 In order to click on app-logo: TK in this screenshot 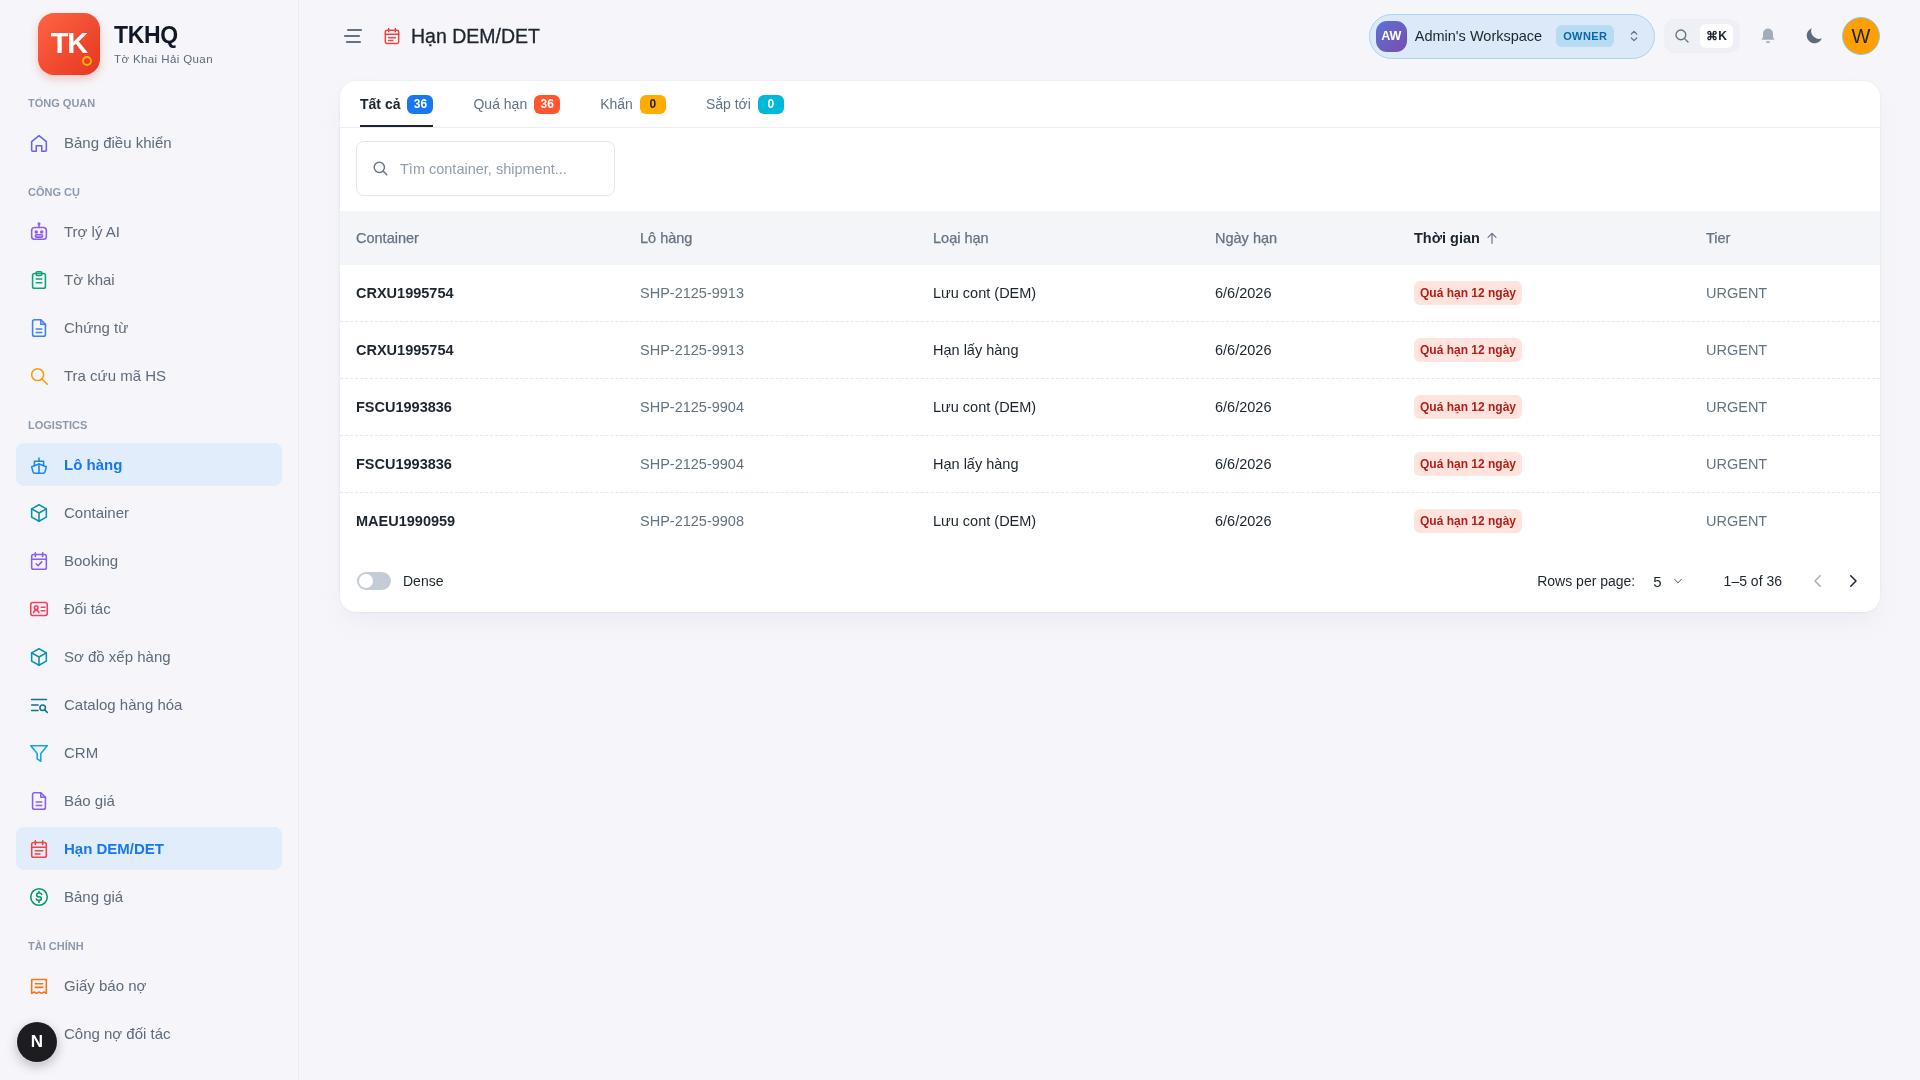, I will do `click(69, 43)`.